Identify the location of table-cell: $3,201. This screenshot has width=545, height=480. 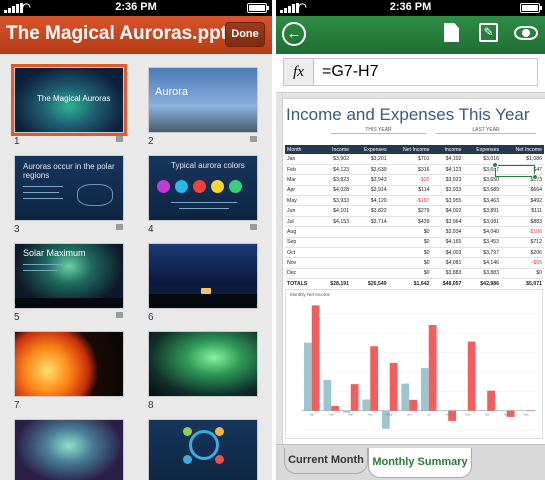
(370, 159).